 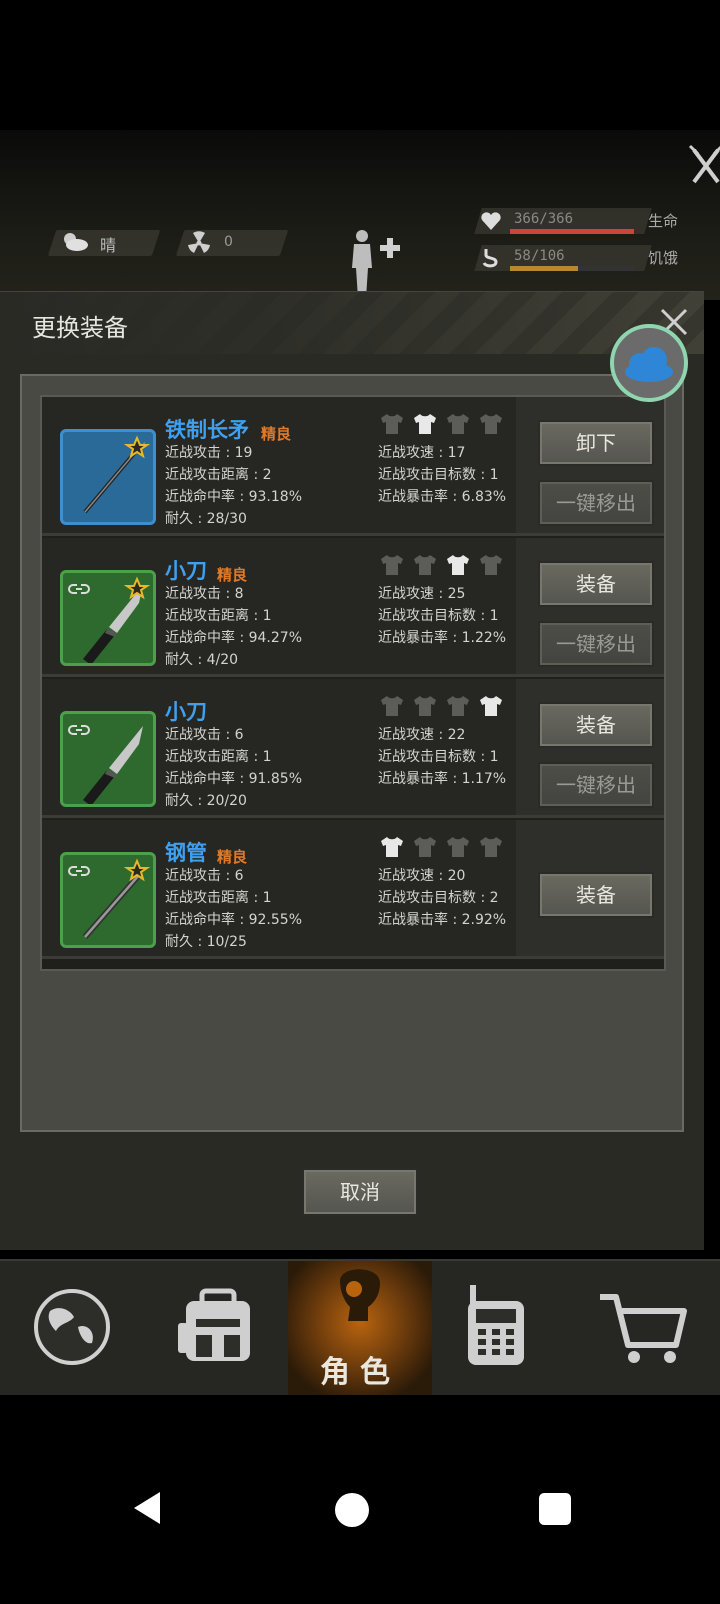 What do you see at coordinates (504, 1329) in the screenshot?
I see `tab-radio` at bounding box center [504, 1329].